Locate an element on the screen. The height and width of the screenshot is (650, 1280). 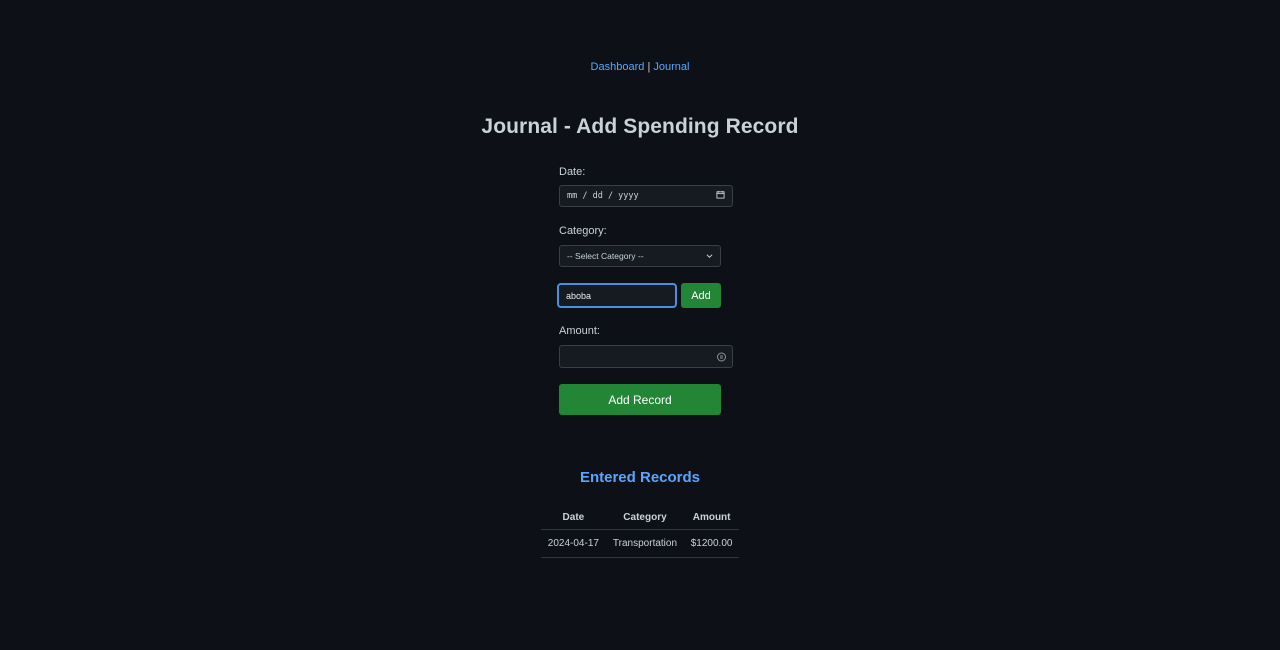
cell-category: Transportation is located at coordinates (645, 543).